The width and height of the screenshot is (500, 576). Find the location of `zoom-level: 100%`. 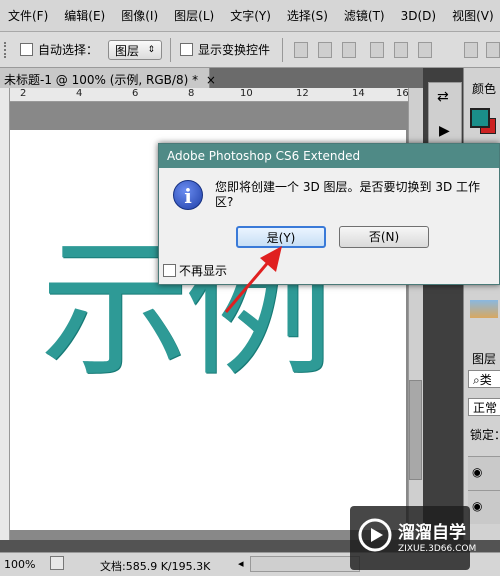

zoom-level: 100% is located at coordinates (19, 564).